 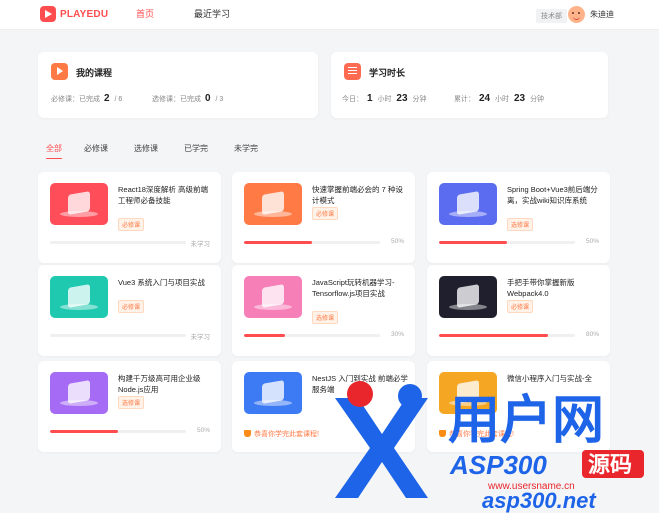 I want to click on watermark-url2: asp300.net, so click(x=539, y=500).